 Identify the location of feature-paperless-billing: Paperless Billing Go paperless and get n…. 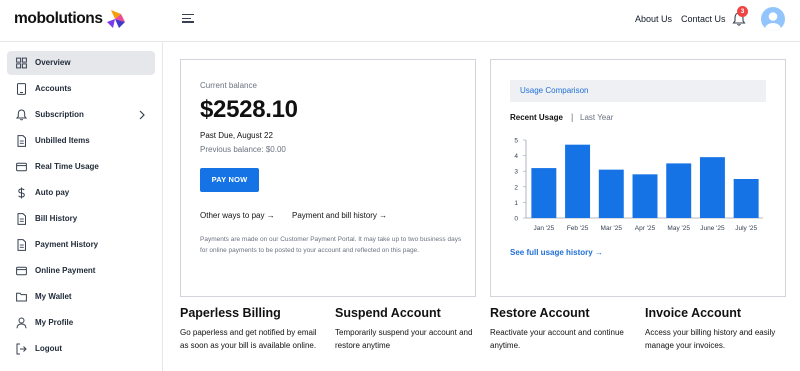
(250, 329).